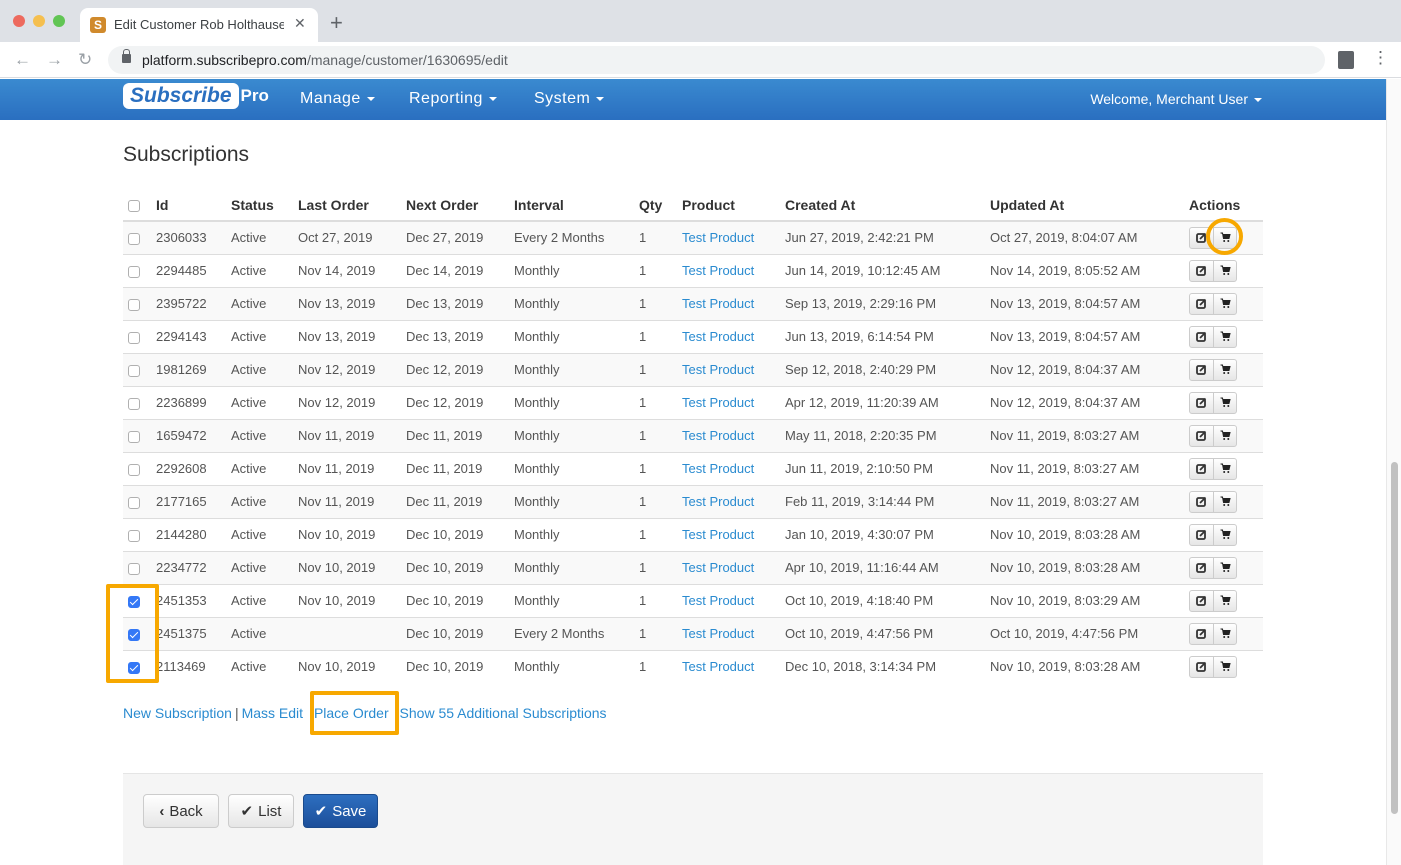 This screenshot has width=1401, height=865. What do you see at coordinates (134, 205) in the screenshot?
I see `select-all-checkbox` at bounding box center [134, 205].